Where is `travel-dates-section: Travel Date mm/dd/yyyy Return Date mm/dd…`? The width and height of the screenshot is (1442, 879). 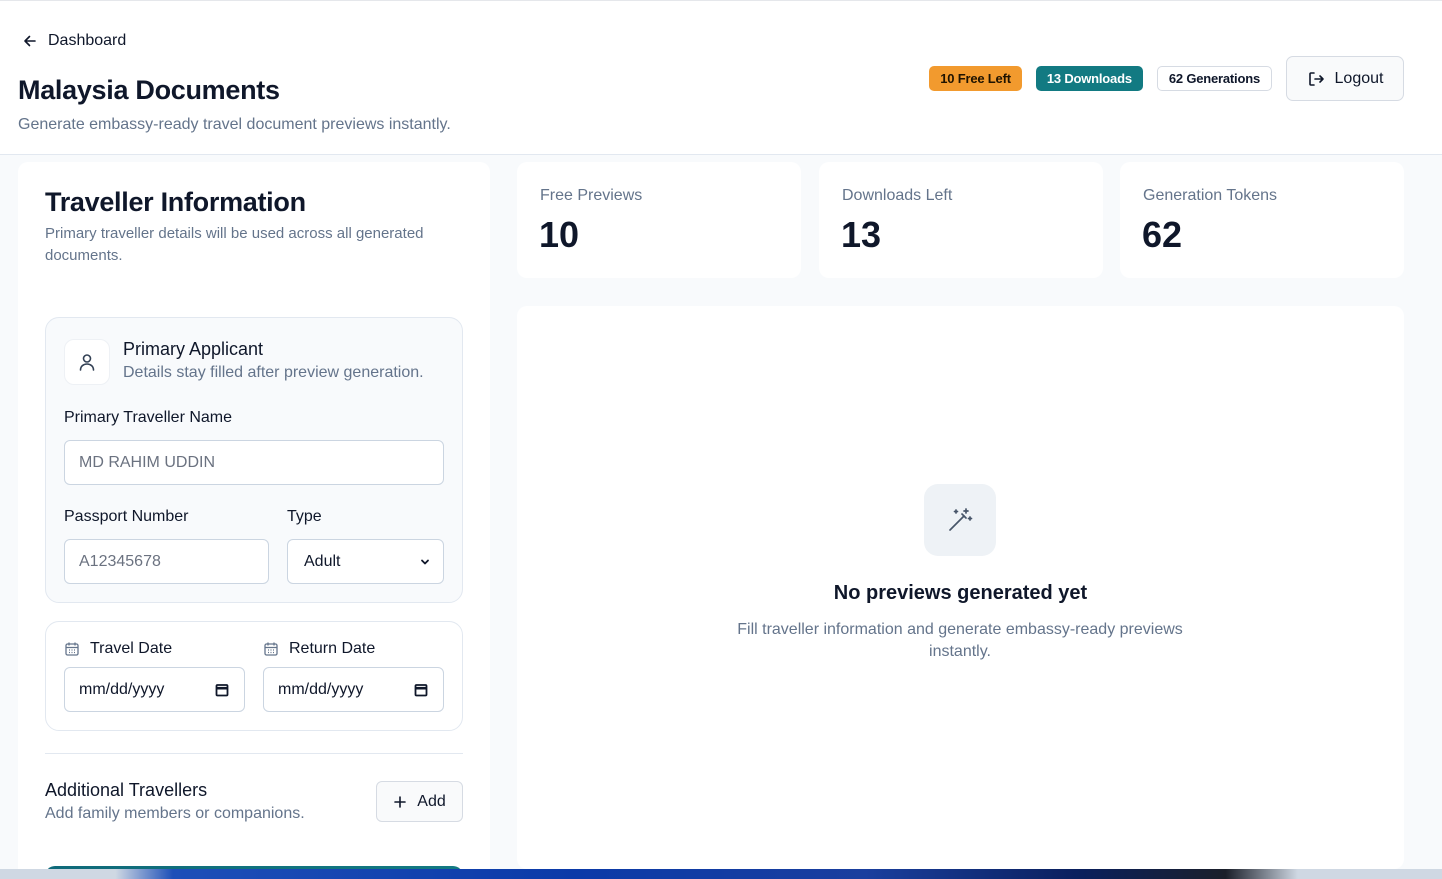 travel-dates-section: Travel Date mm/dd/yyyy Return Date mm/dd… is located at coordinates (254, 676).